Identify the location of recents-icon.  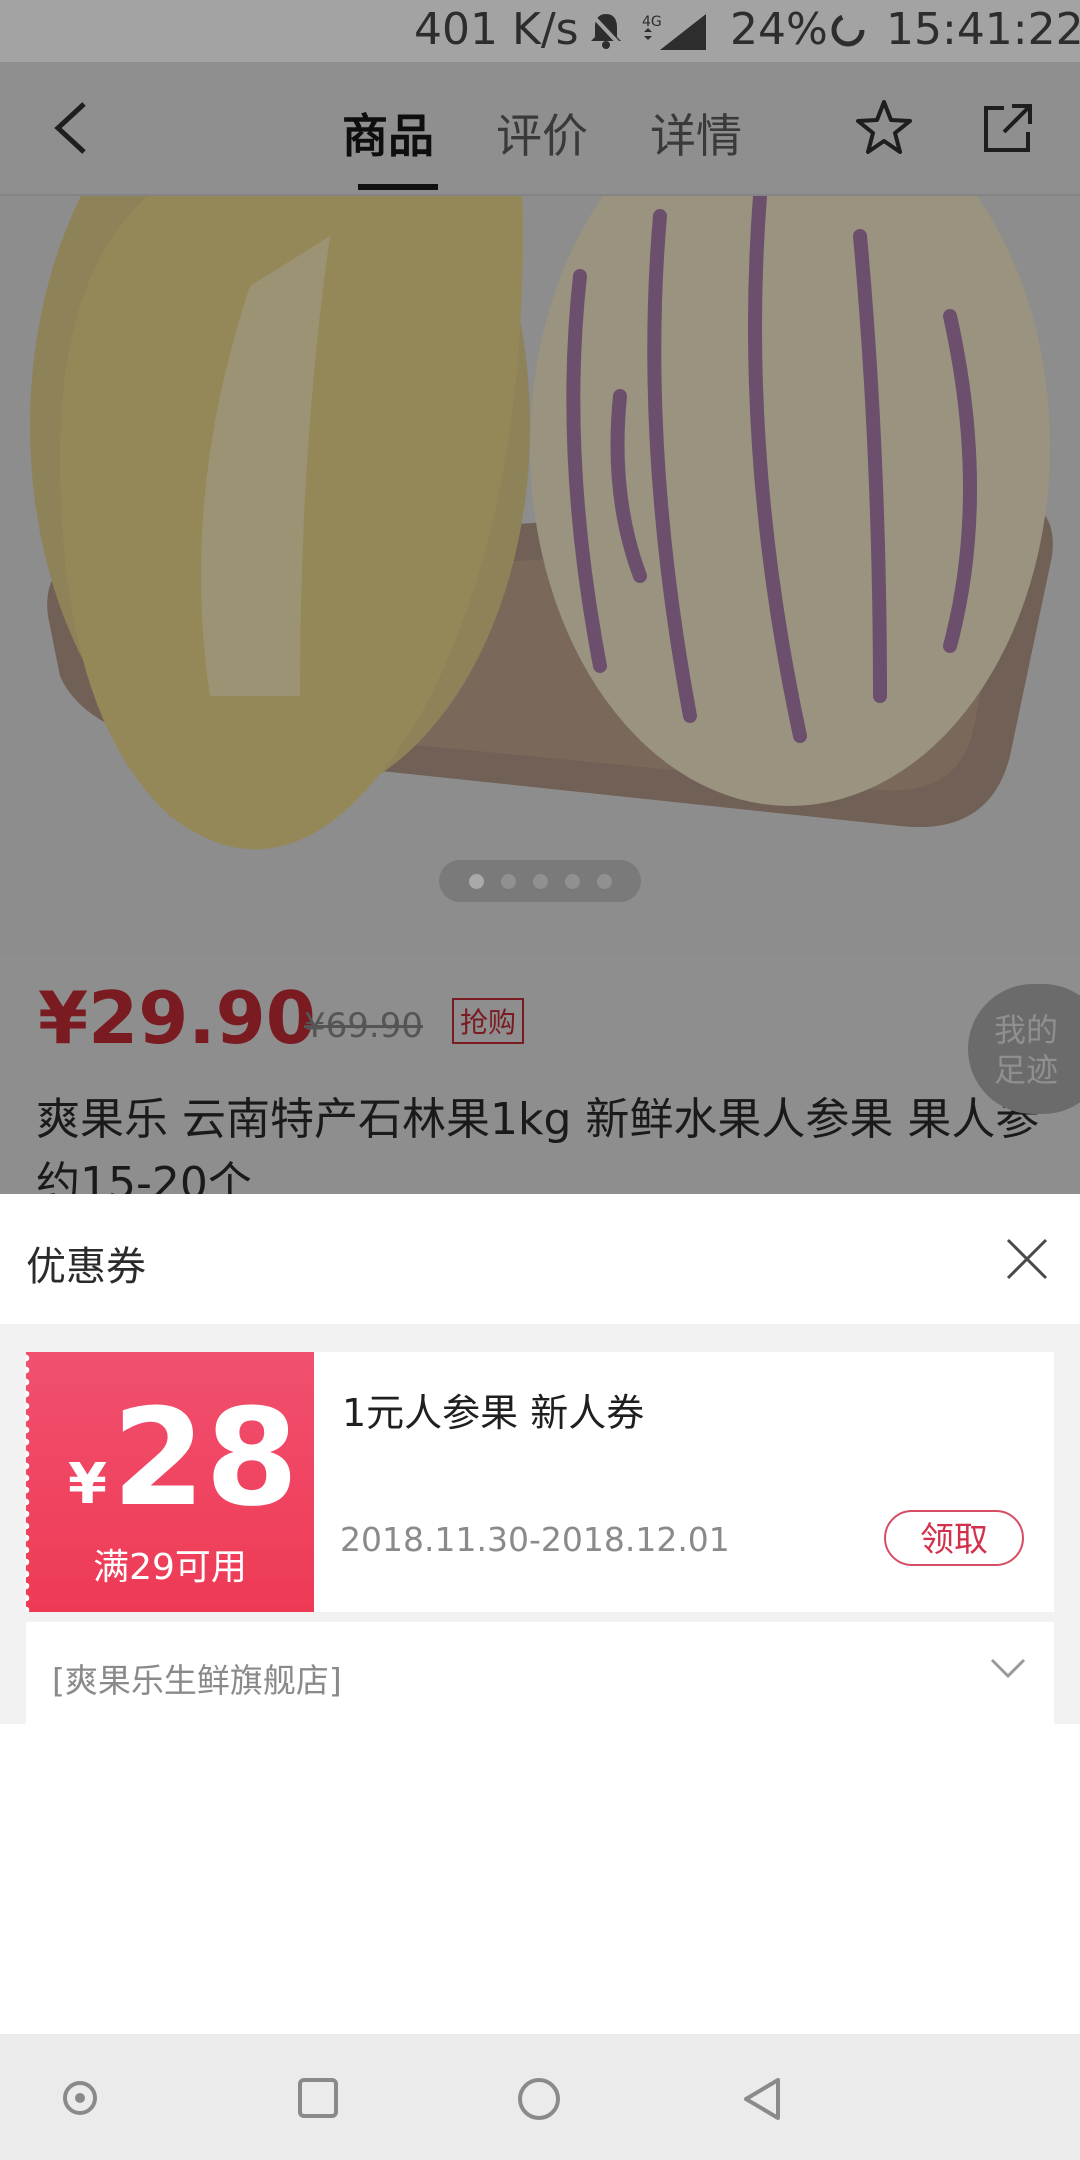
(318, 2098).